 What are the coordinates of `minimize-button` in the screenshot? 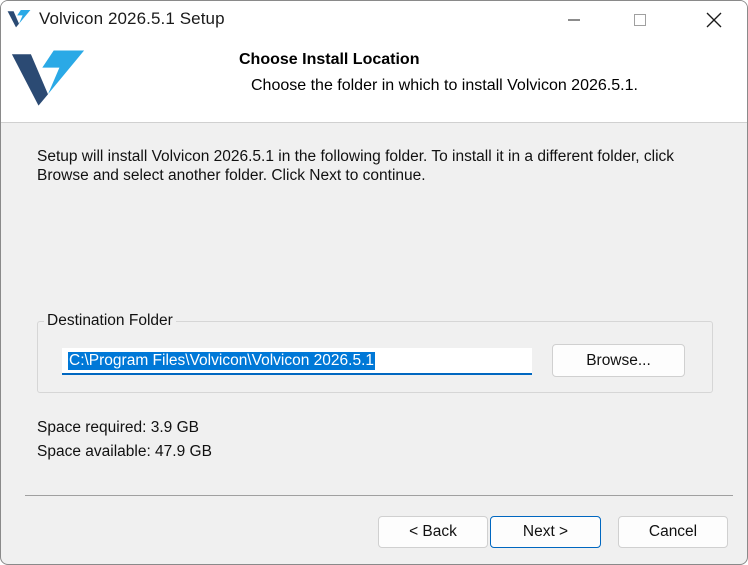 It's located at (574, 19).